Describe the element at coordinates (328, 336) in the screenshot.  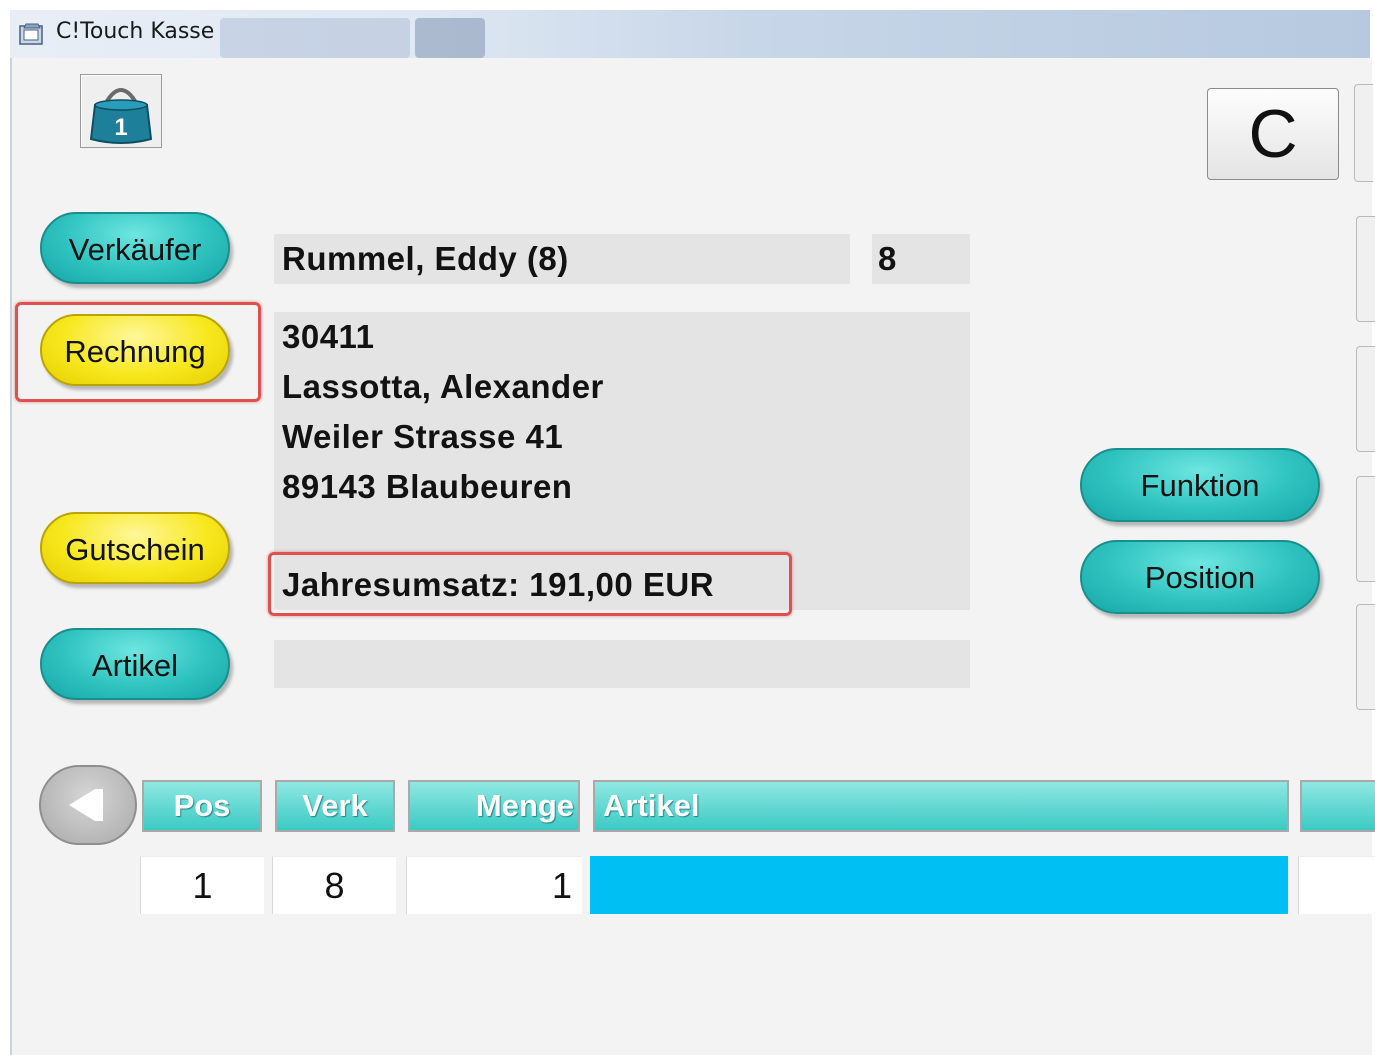
I see `customer-id: 30411` at that location.